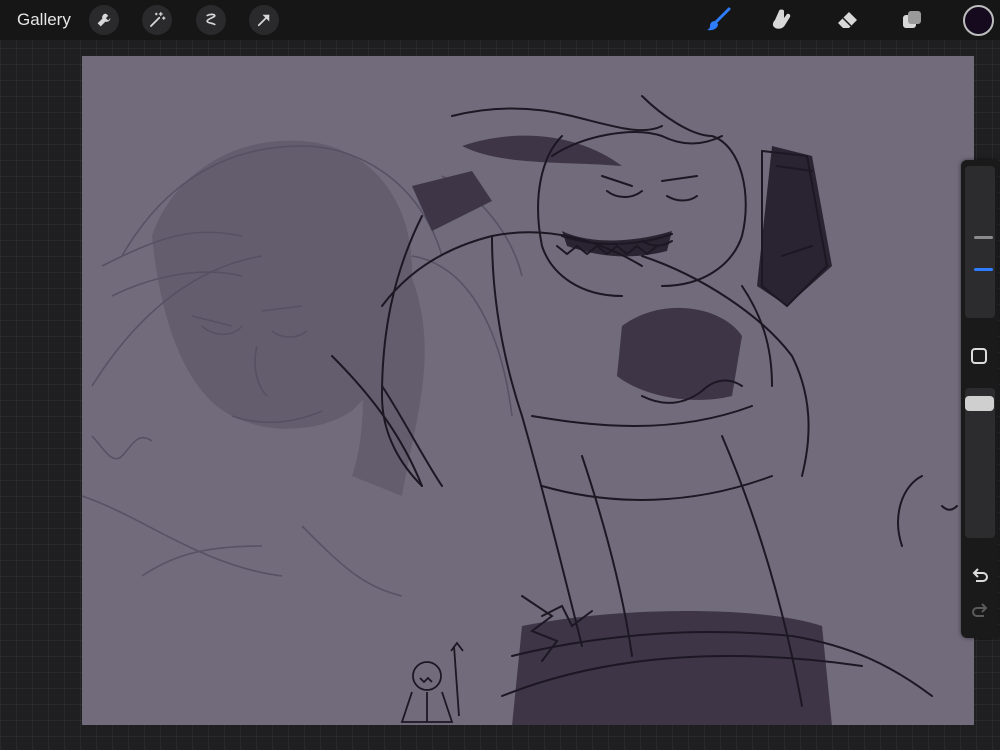 This screenshot has width=1000, height=750. What do you see at coordinates (44, 20) in the screenshot?
I see `gallery-button: Gallery` at bounding box center [44, 20].